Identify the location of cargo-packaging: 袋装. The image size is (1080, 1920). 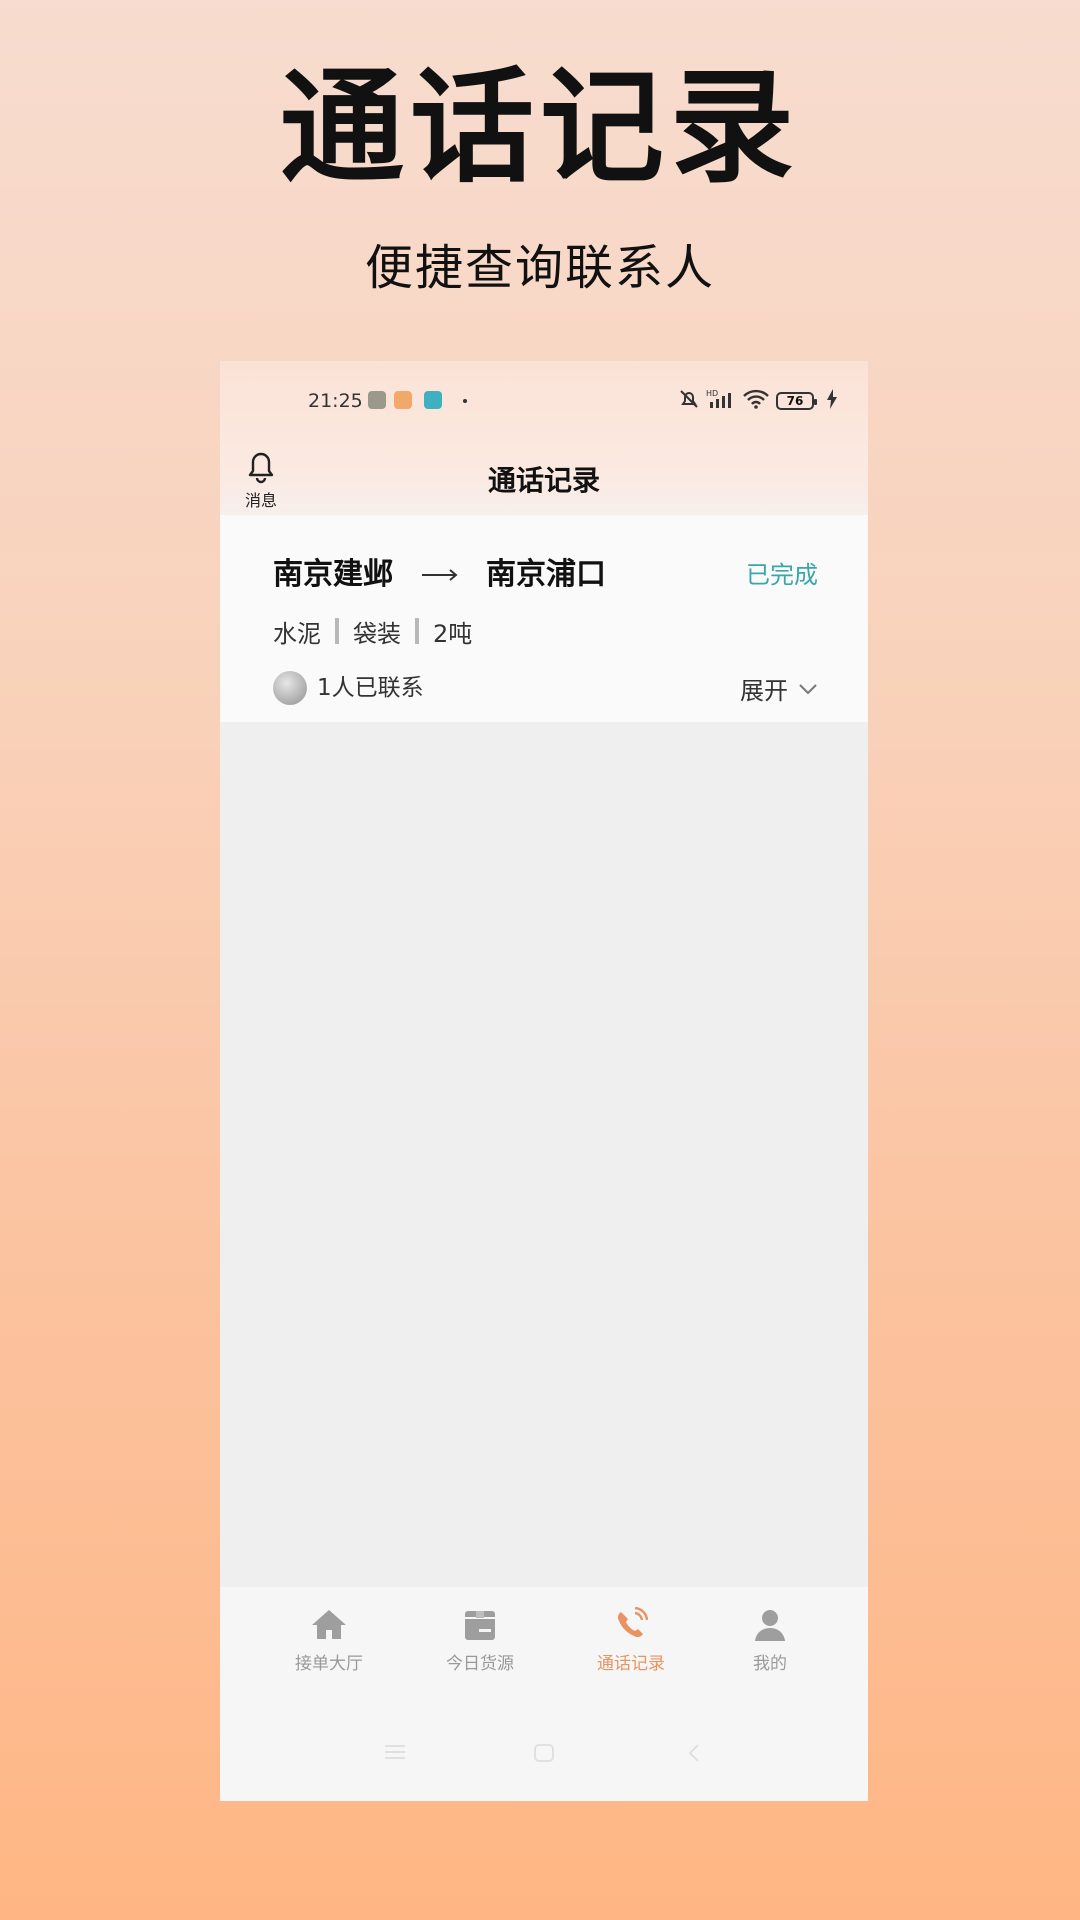
(377, 633).